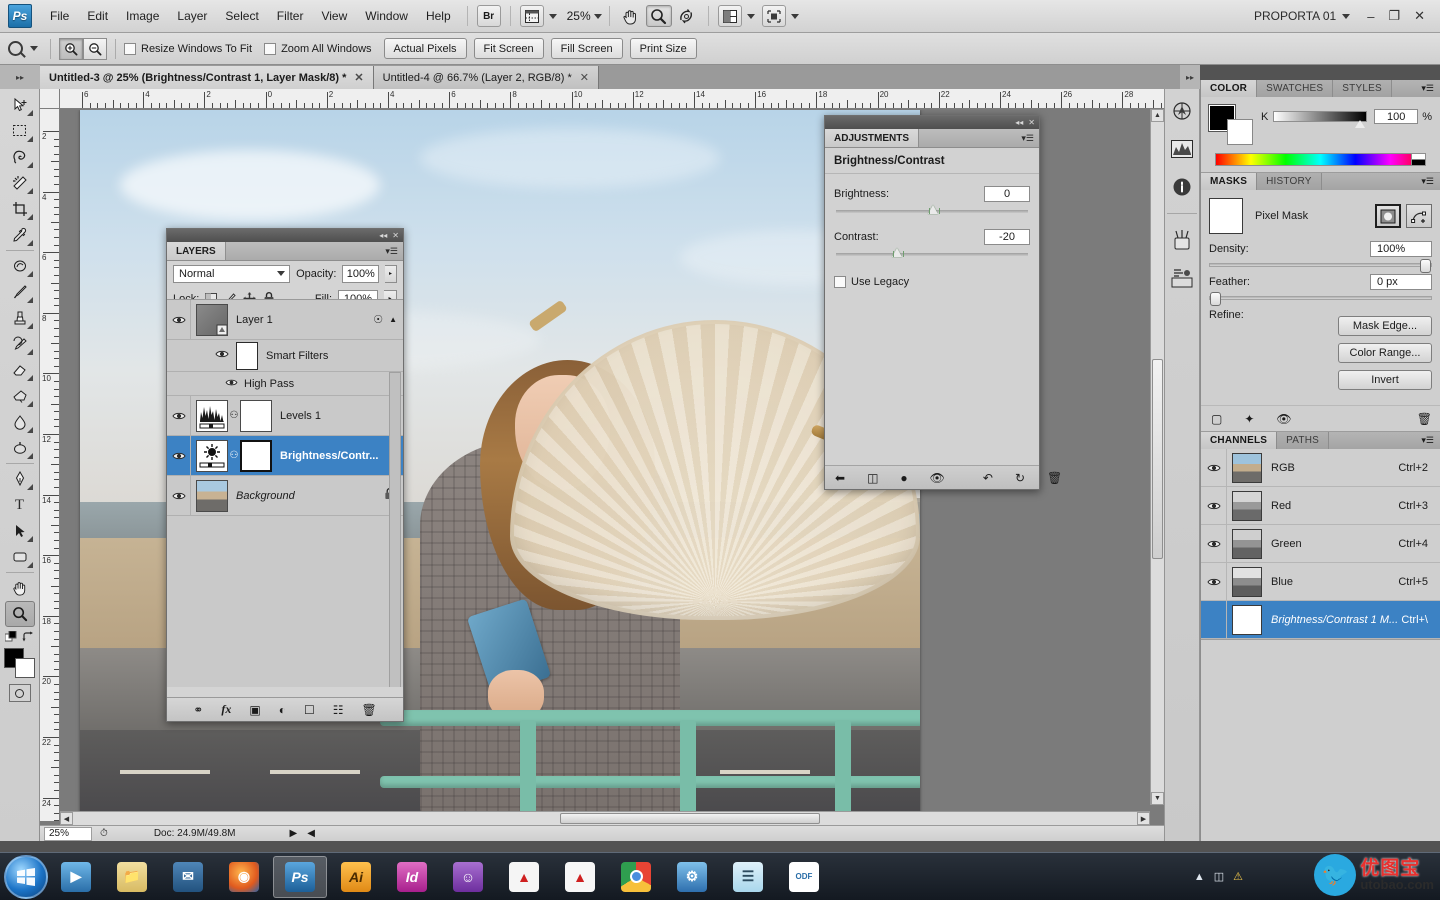  Describe the element at coordinates (20, 183) in the screenshot. I see `magic-wand-tool` at that location.